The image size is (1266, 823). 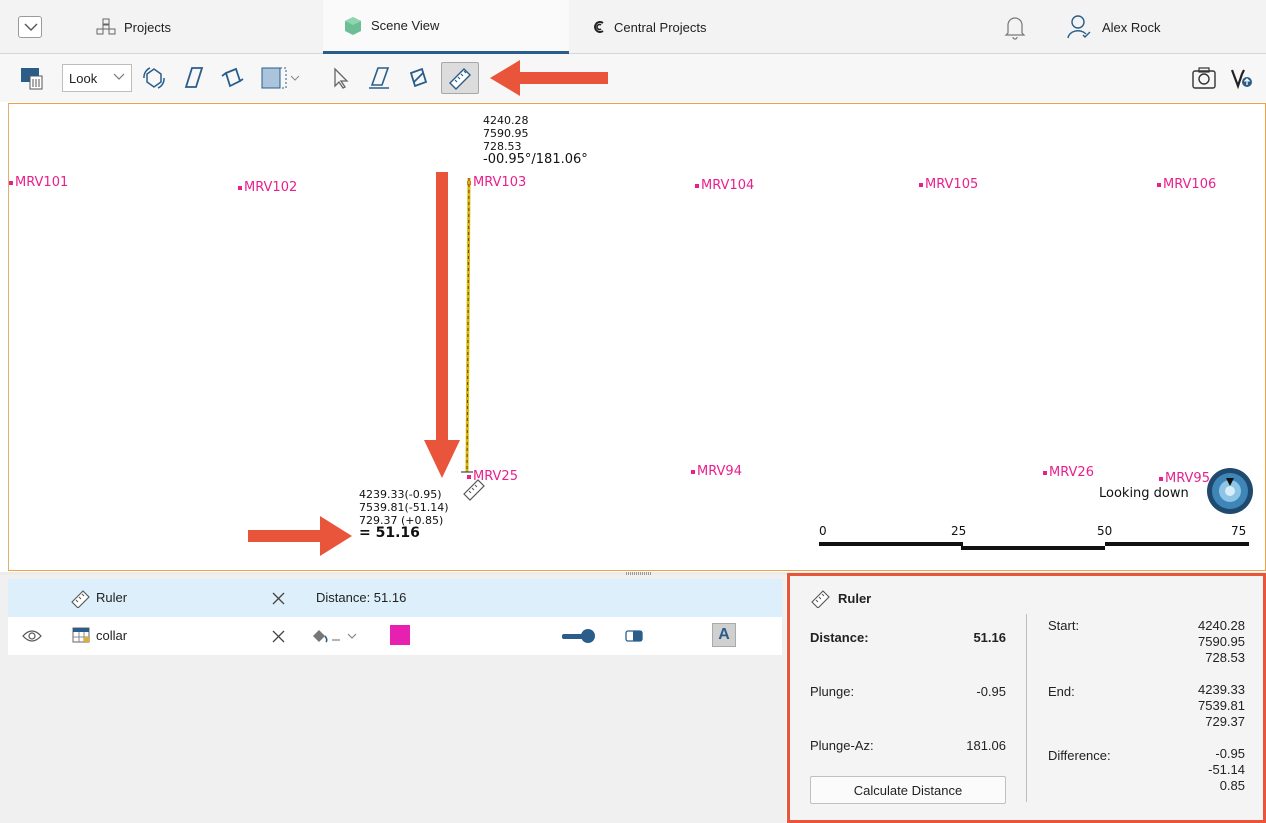 I want to click on screenshot-button, so click(x=1204, y=78).